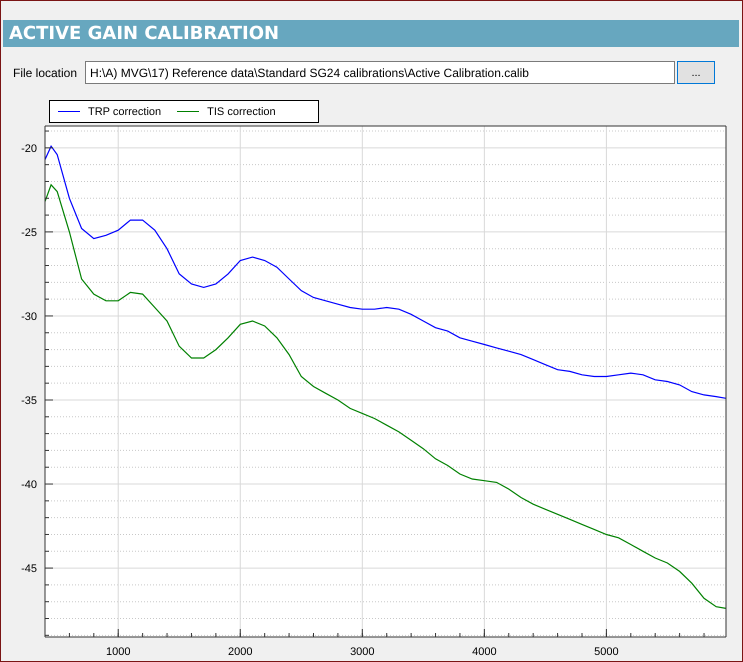  I want to click on file-path-field: H:\A) MVG\17) Reference data\Standard SG24 calibrations\Active Calibration.calib, so click(380, 72).